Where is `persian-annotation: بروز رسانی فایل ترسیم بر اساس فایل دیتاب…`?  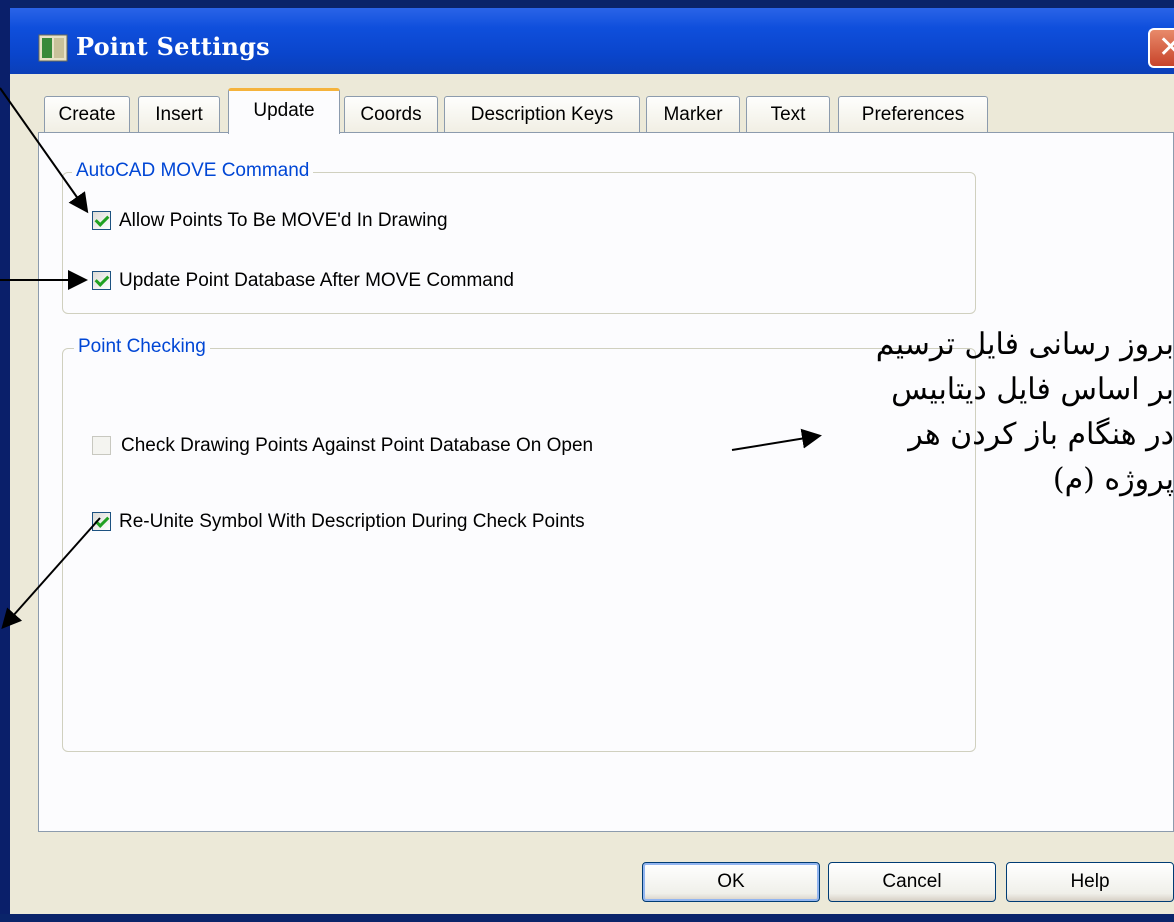 persian-annotation: بروز رسانی فایل ترسیم بر اساس فایل دیتاب… is located at coordinates (1009, 412).